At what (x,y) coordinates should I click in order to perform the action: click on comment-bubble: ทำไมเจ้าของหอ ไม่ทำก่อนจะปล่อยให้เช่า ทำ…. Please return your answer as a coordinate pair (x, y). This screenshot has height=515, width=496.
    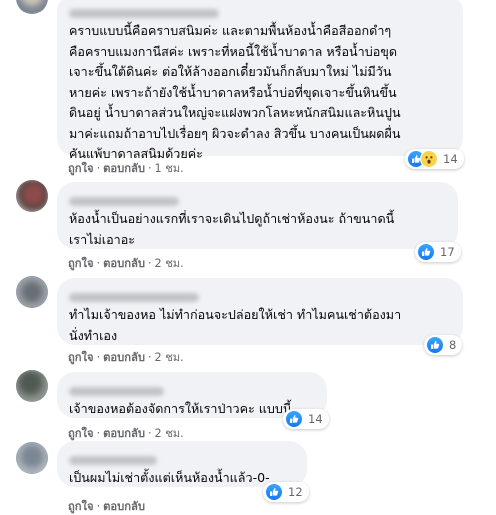
    Looking at the image, I should click on (260, 311).